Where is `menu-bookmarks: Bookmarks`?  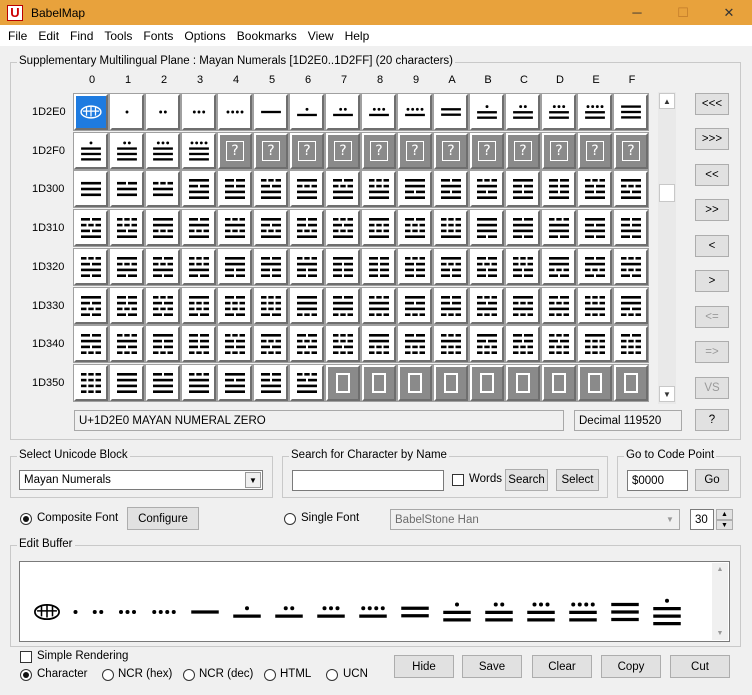 menu-bookmarks: Bookmarks is located at coordinates (267, 36).